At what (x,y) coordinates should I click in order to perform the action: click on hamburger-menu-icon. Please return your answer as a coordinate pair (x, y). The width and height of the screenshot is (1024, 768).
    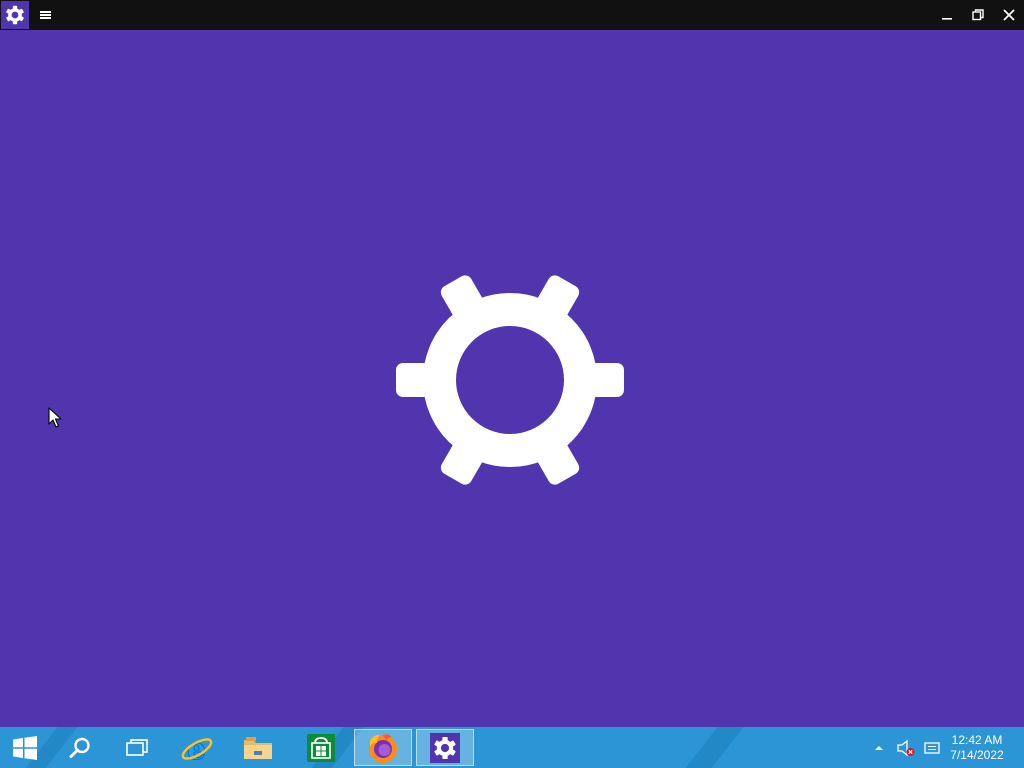
    Looking at the image, I should click on (45, 15).